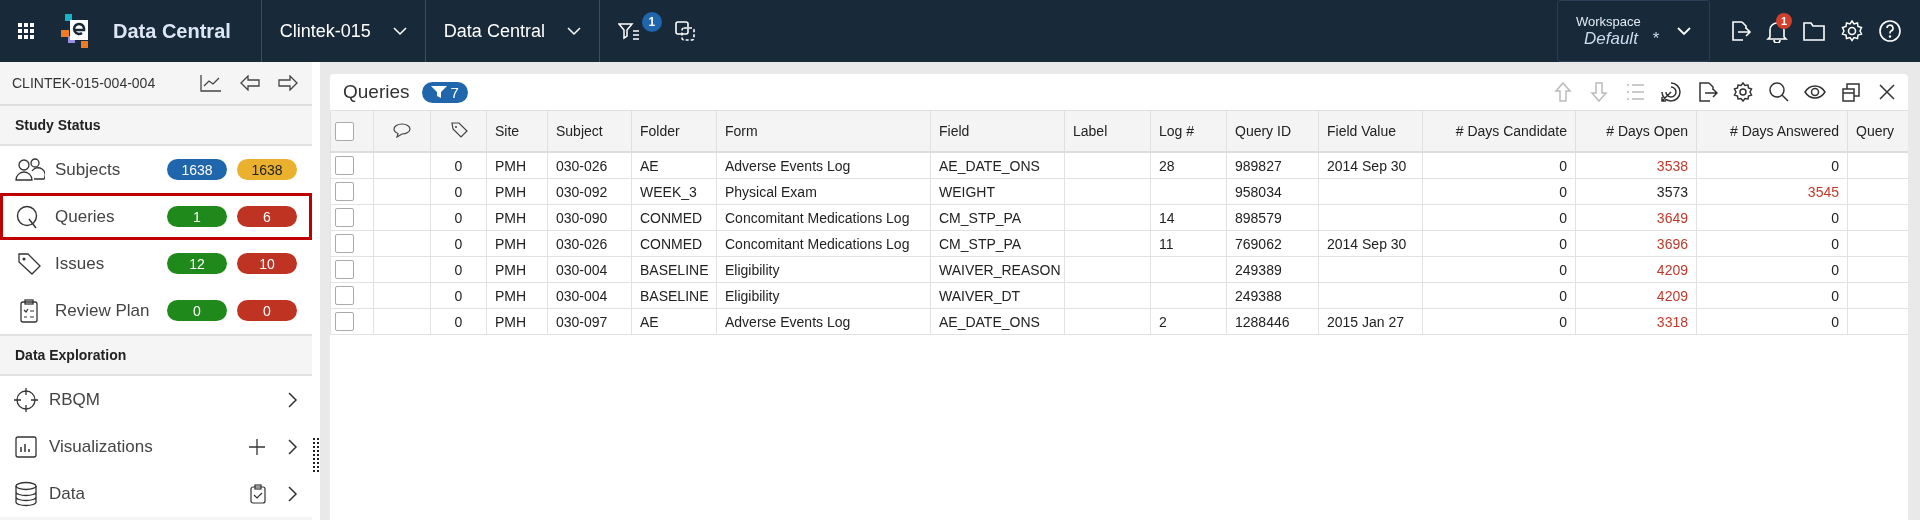  Describe the element at coordinates (343, 31) in the screenshot. I see `dropdown: Clintek-015` at that location.